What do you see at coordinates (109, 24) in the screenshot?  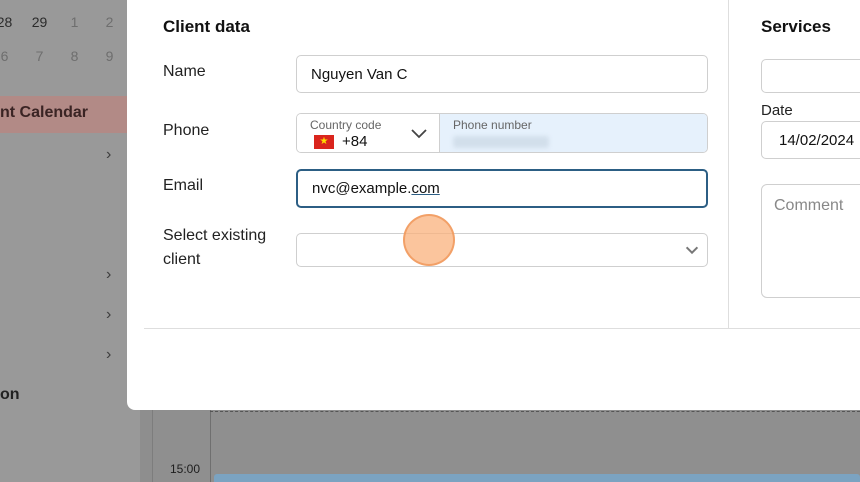 I see `calendar-day: 2` at bounding box center [109, 24].